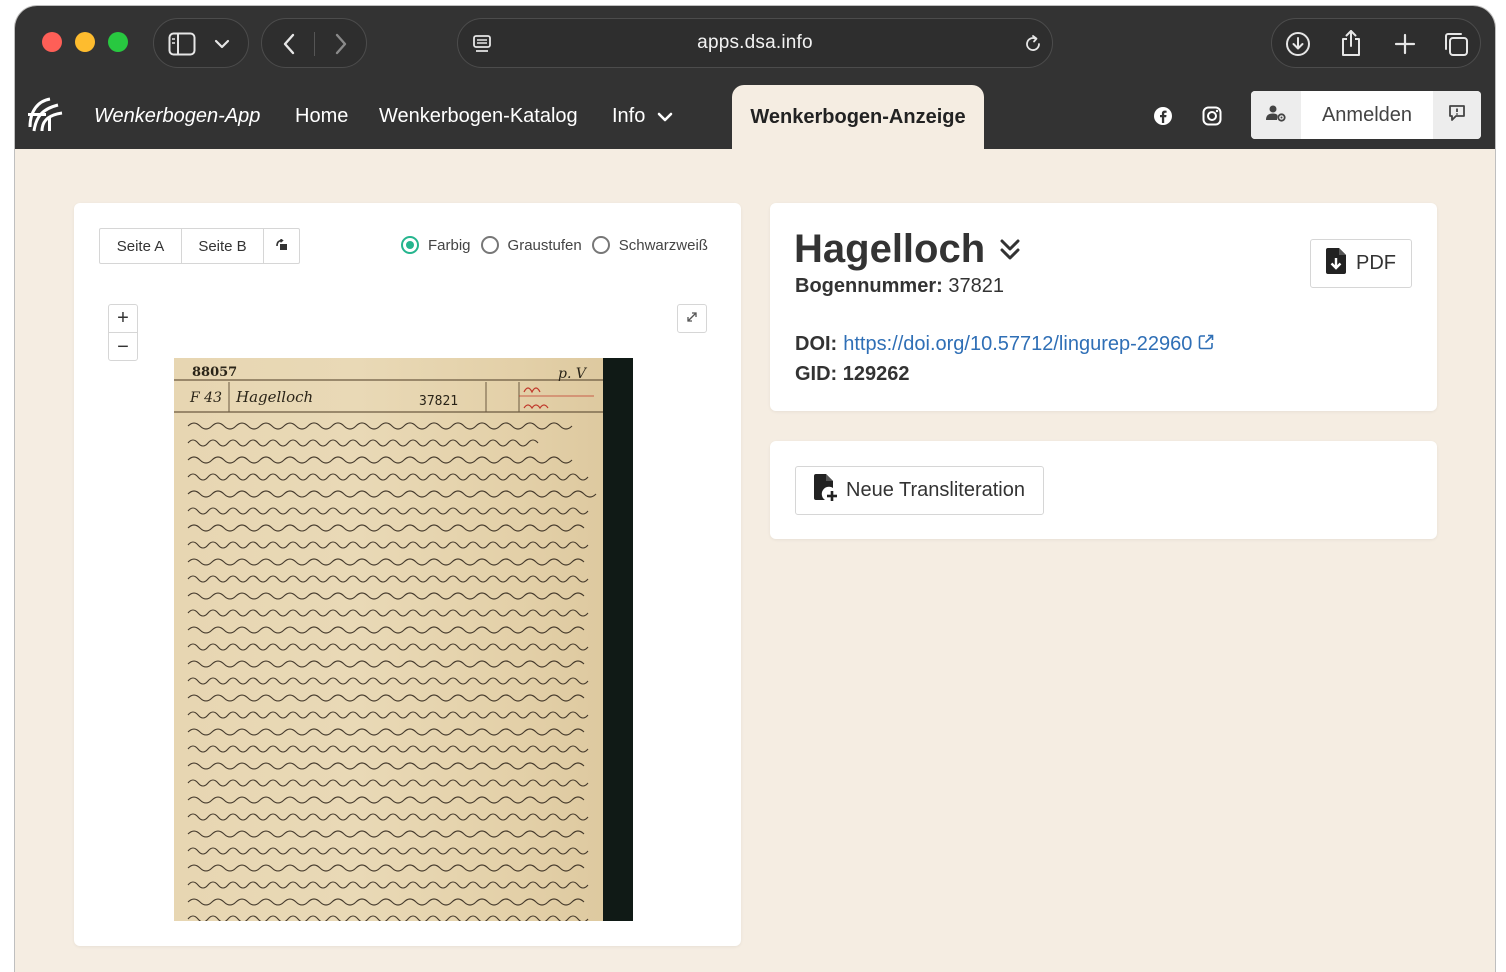 Image resolution: width=1506 pixels, height=972 pixels. What do you see at coordinates (816, 344) in the screenshot?
I see `doi-label: DOI:` at bounding box center [816, 344].